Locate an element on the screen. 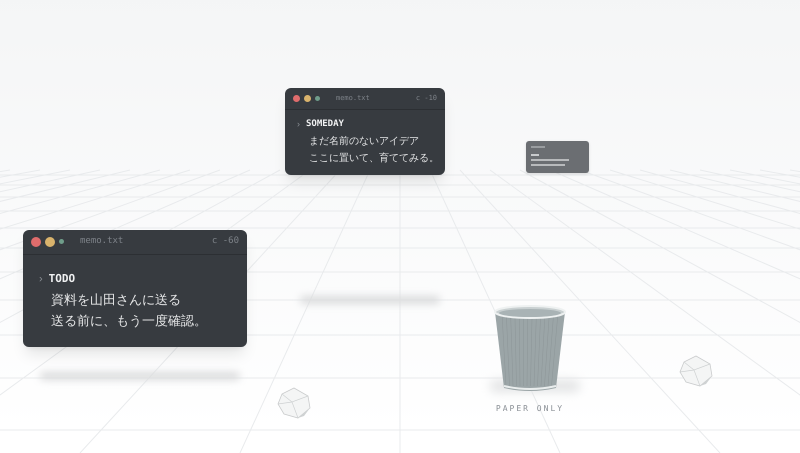 This screenshot has width=800, height=453. distant-note-card is located at coordinates (557, 157).